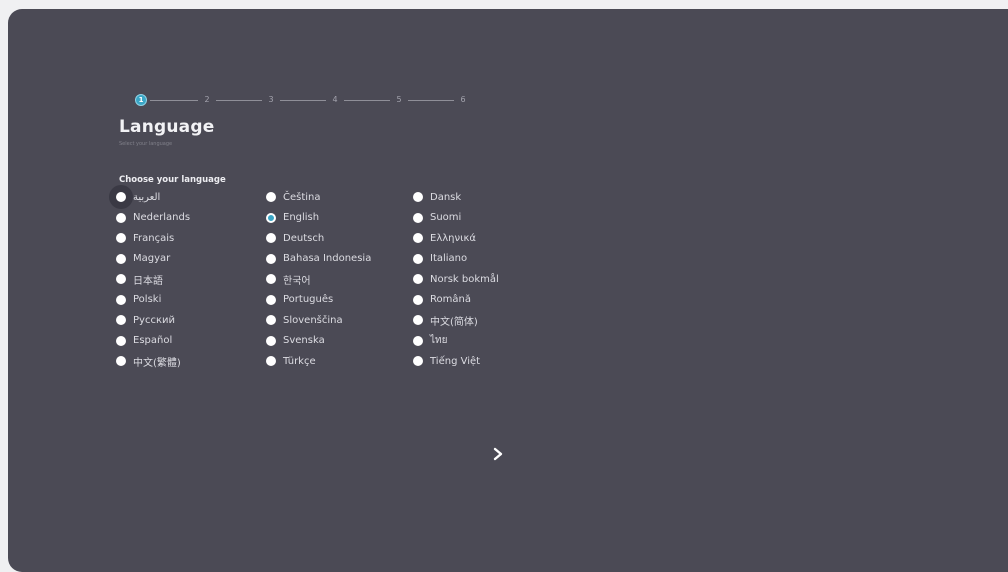 Image resolution: width=1008 pixels, height=572 pixels. Describe the element at coordinates (141, 100) in the screenshot. I see `step-1-current: 1` at that location.